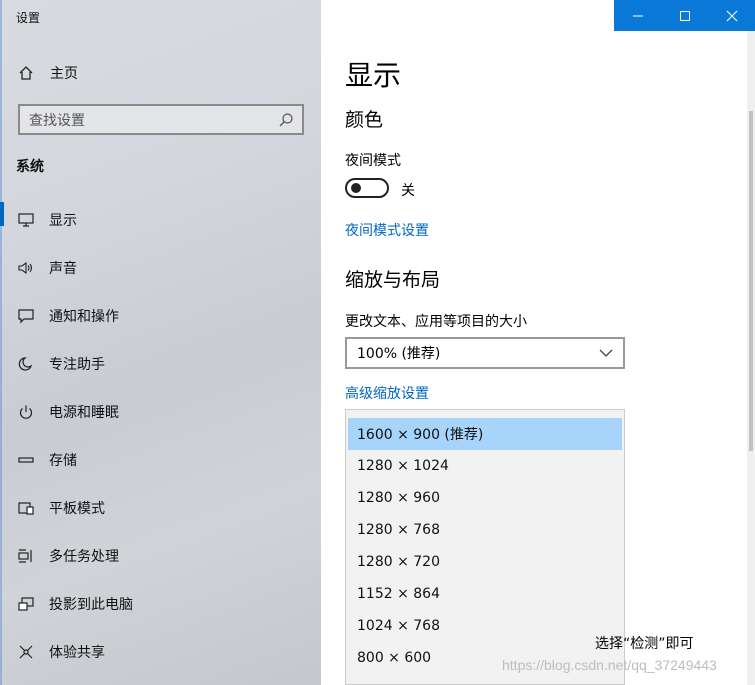  I want to click on advanced-scaling-link: 高级缩放设置, so click(387, 393).